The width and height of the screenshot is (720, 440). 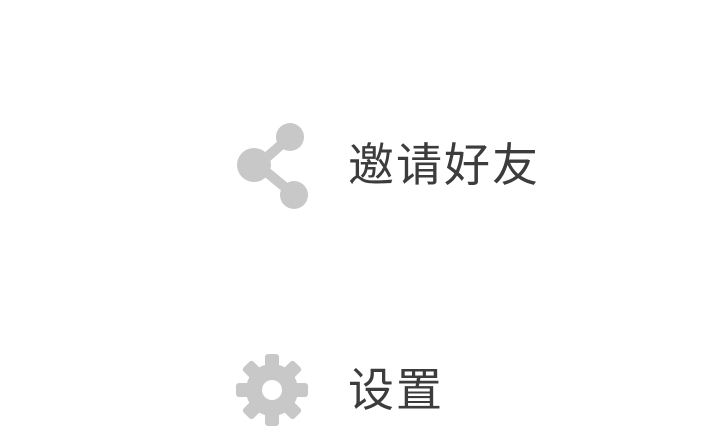 I want to click on gear-icon, so click(x=272, y=390).